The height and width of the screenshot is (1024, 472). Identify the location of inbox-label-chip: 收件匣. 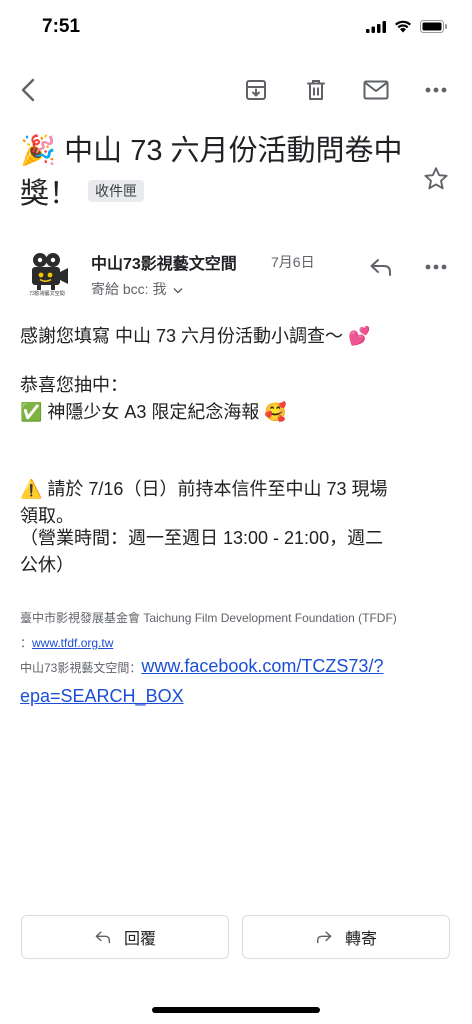
(116, 191).